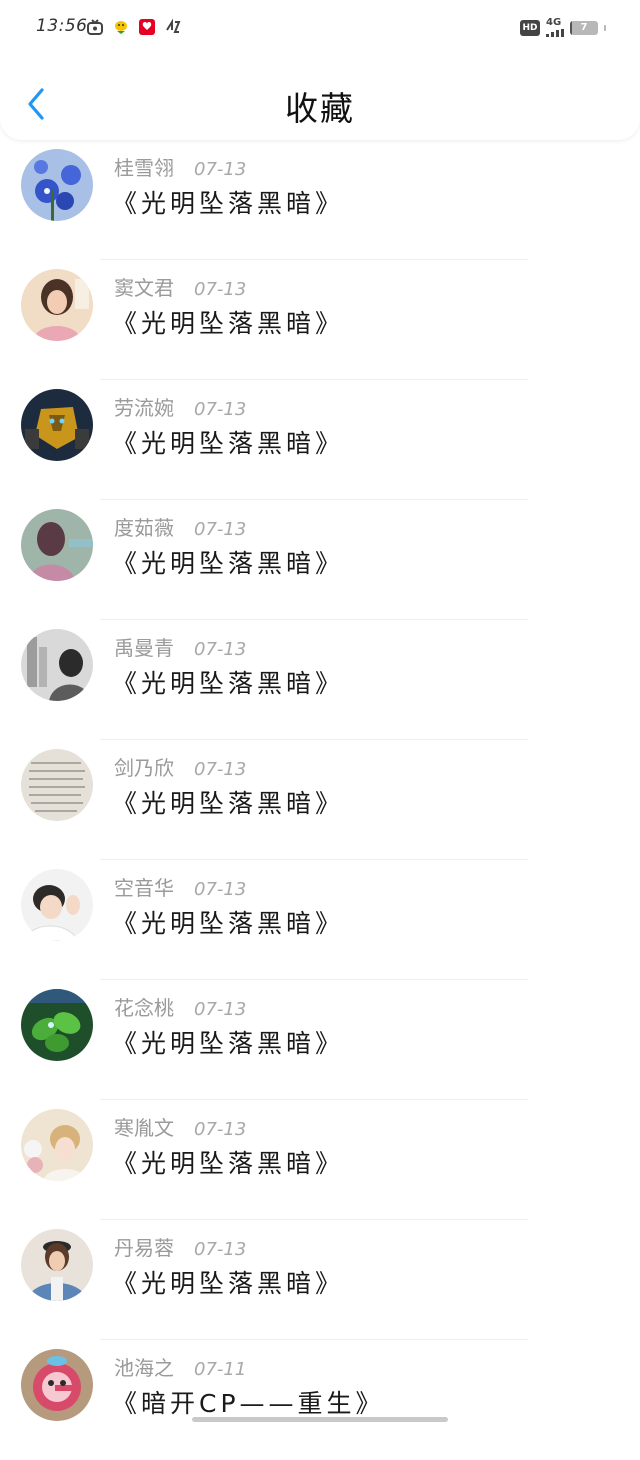  I want to click on author-line: 丹易蓉 07-13, so click(180, 1246).